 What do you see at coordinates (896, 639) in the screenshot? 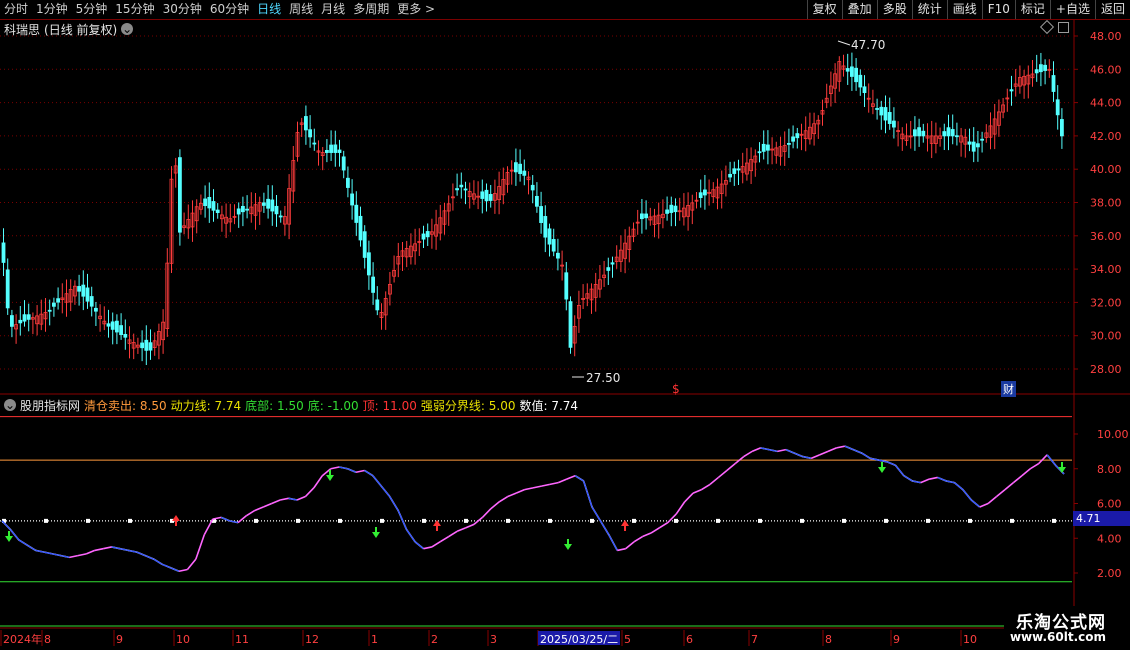
I see `date-label-14: 9` at bounding box center [896, 639].